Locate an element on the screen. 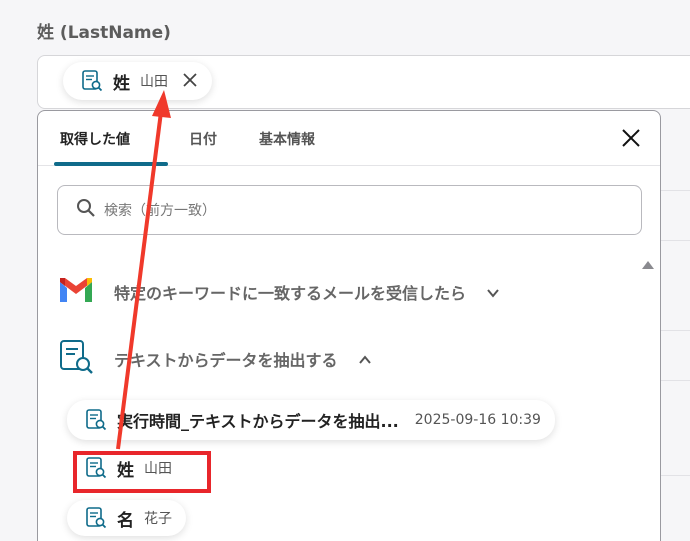 The height and width of the screenshot is (541, 690). tab-date: 日付 is located at coordinates (203, 139).